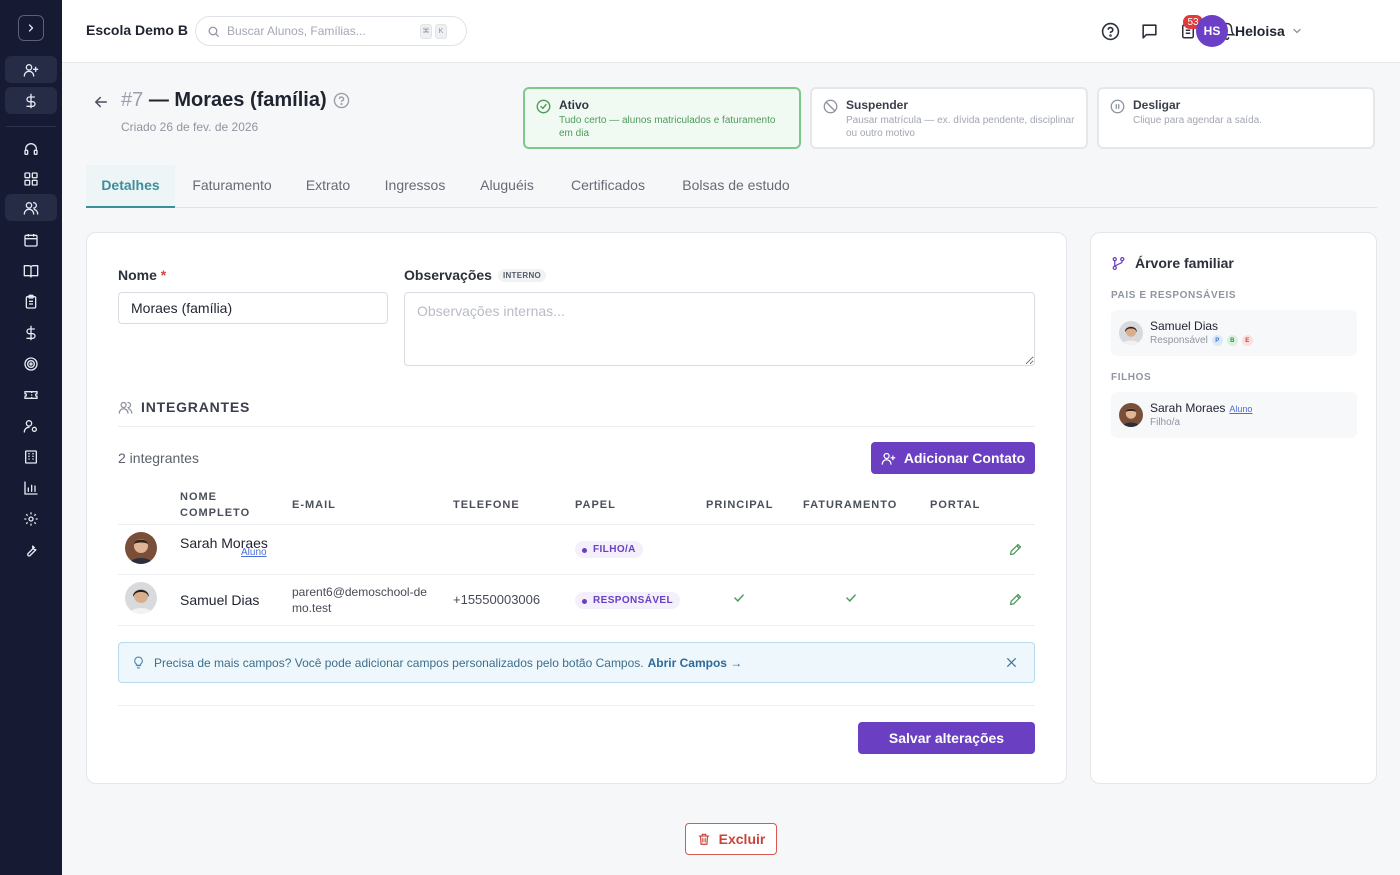 The image size is (1400, 875). Describe the element at coordinates (215, 505) in the screenshot. I see `col-full-name: NOME COMPLETO` at that location.